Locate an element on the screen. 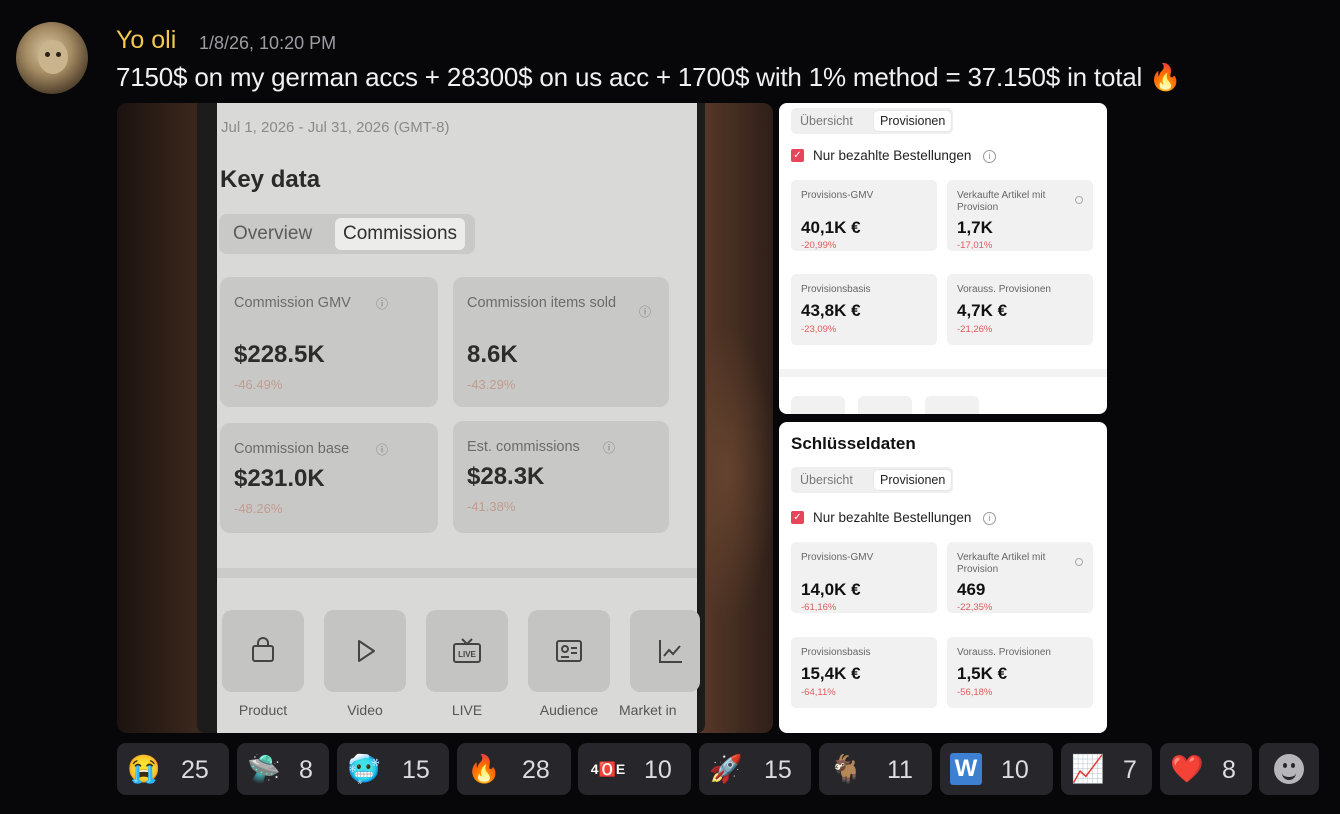 The image size is (1340, 814). avatar-eye-right is located at coordinates (58, 54).